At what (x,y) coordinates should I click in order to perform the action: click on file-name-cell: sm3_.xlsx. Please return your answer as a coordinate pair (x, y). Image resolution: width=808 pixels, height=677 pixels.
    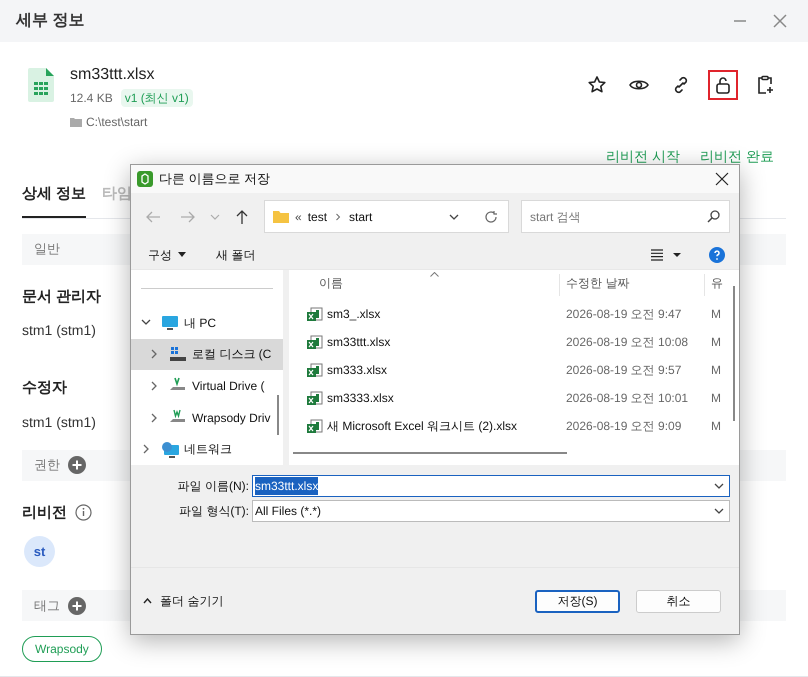
    Looking at the image, I should click on (353, 314).